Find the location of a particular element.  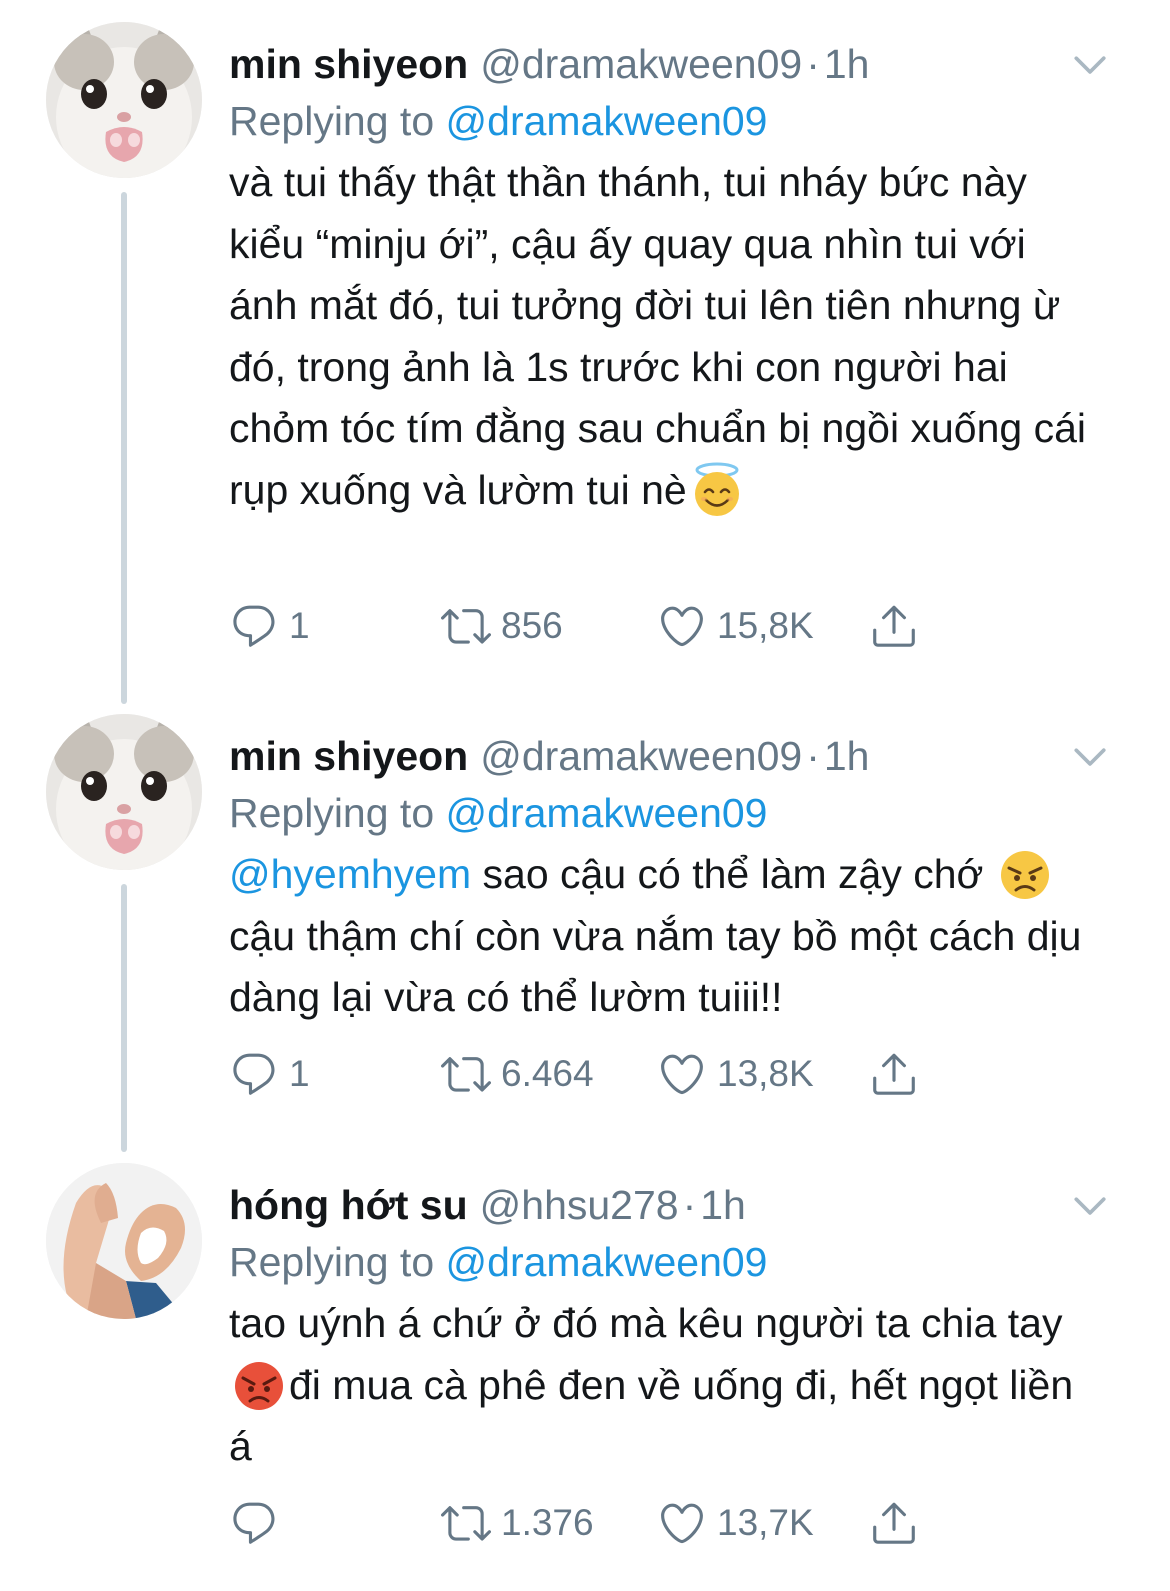

body-mention-link: @hyemhyem is located at coordinates (350, 874).